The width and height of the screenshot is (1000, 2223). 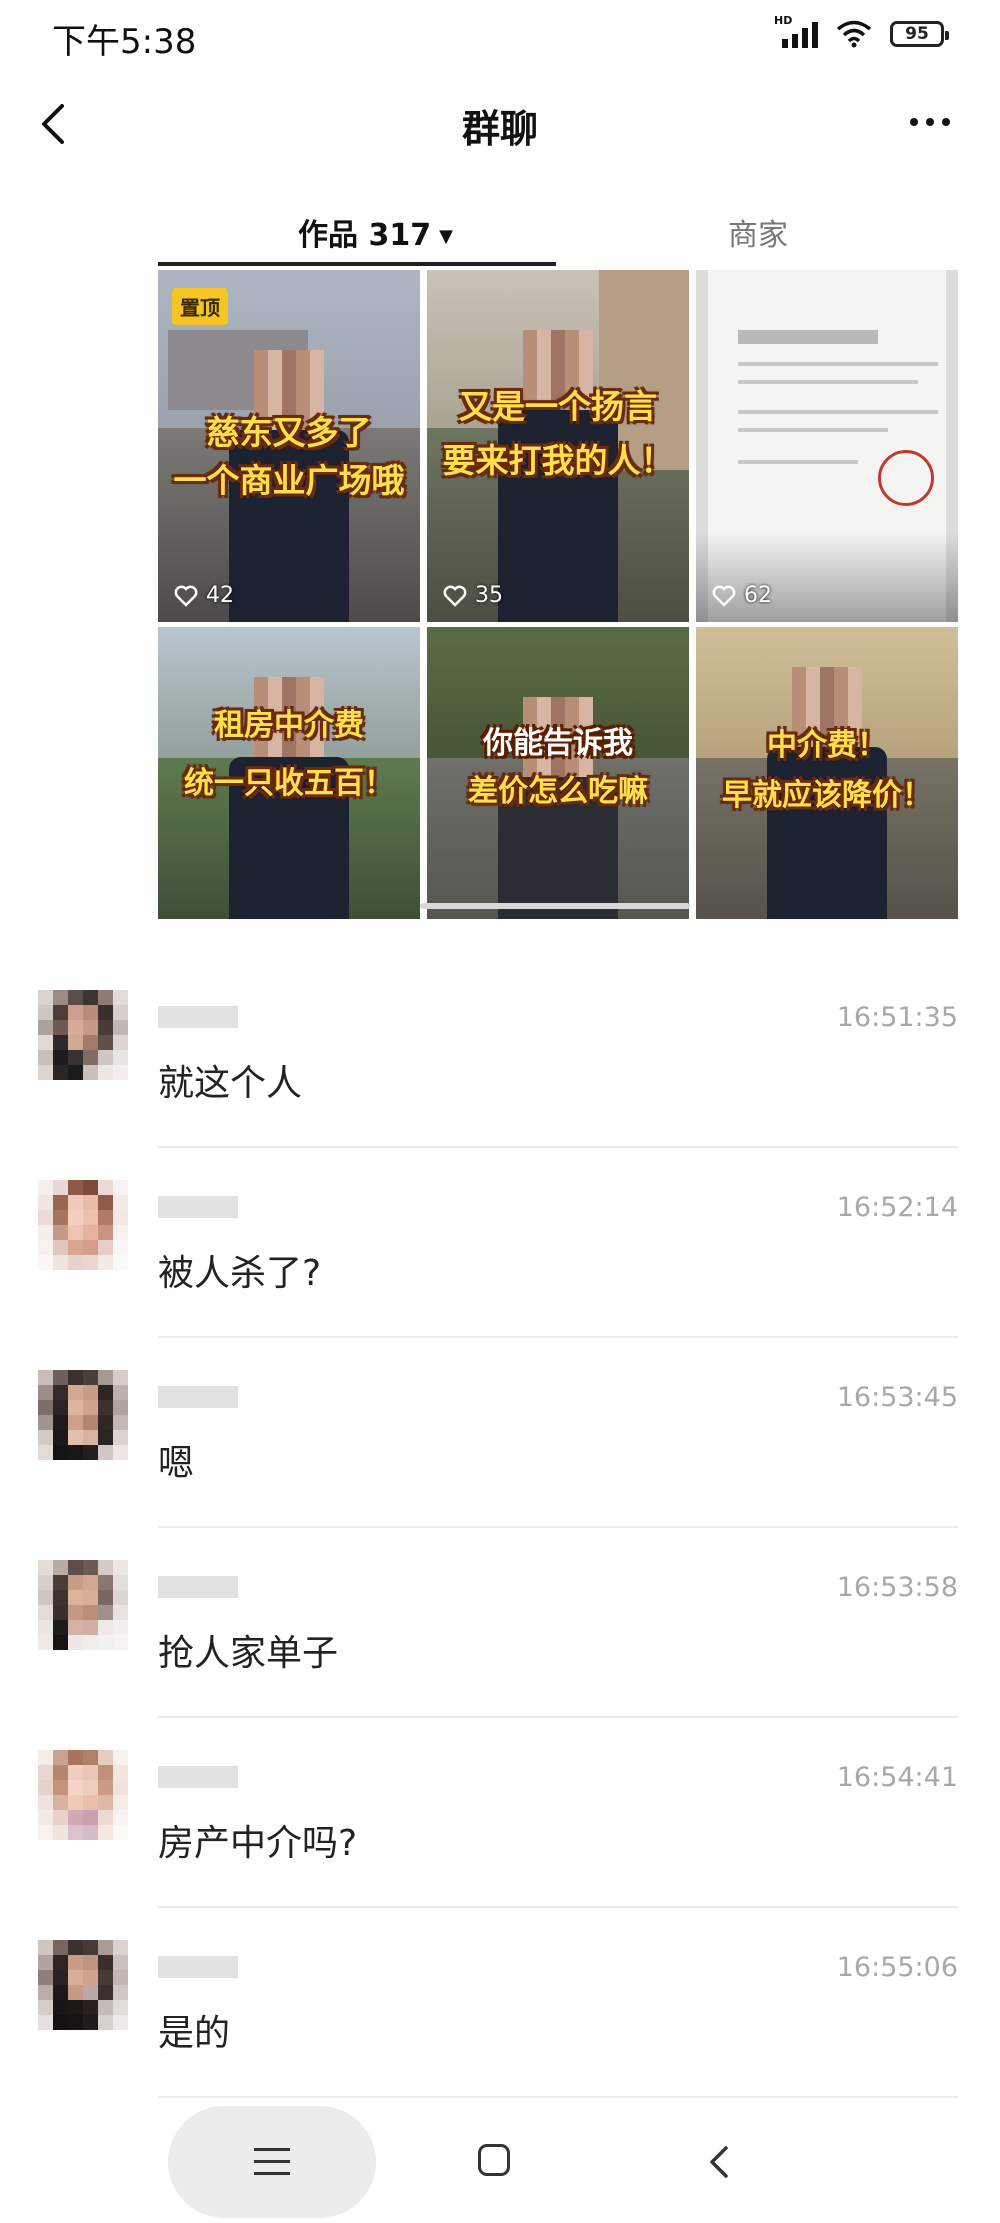 I want to click on like-count: 35, so click(x=473, y=595).